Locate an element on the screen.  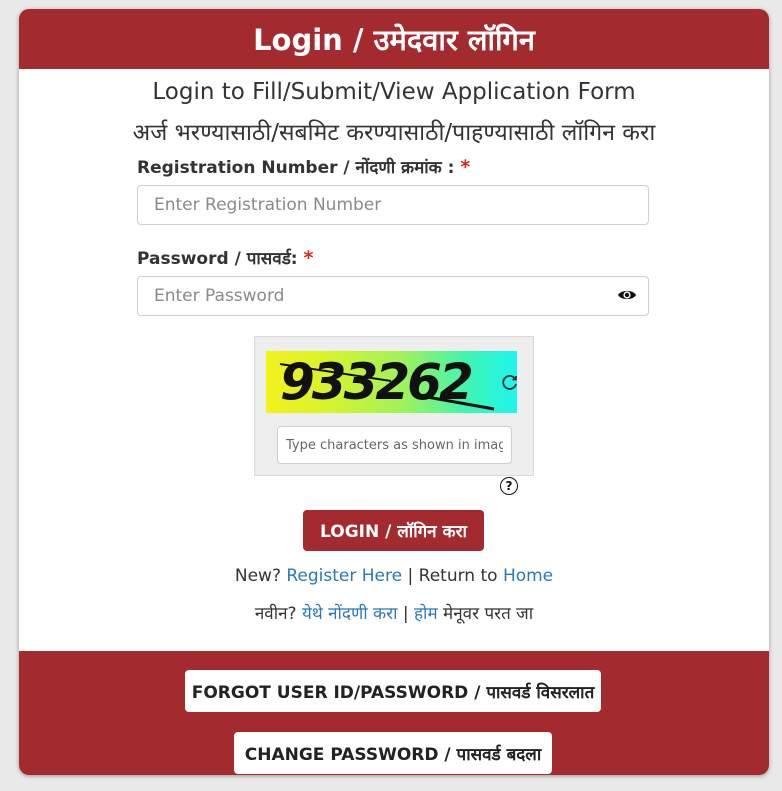
captcha-image: 933262 is located at coordinates (391, 382).